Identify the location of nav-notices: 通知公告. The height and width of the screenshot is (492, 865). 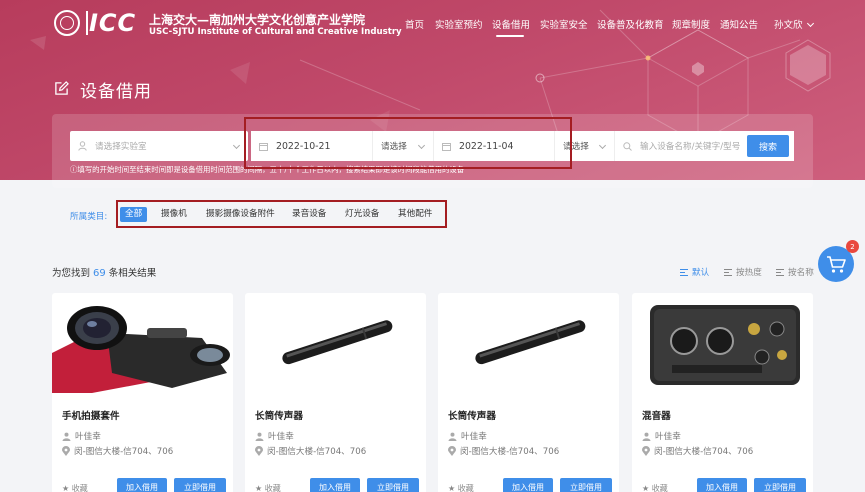
(739, 24).